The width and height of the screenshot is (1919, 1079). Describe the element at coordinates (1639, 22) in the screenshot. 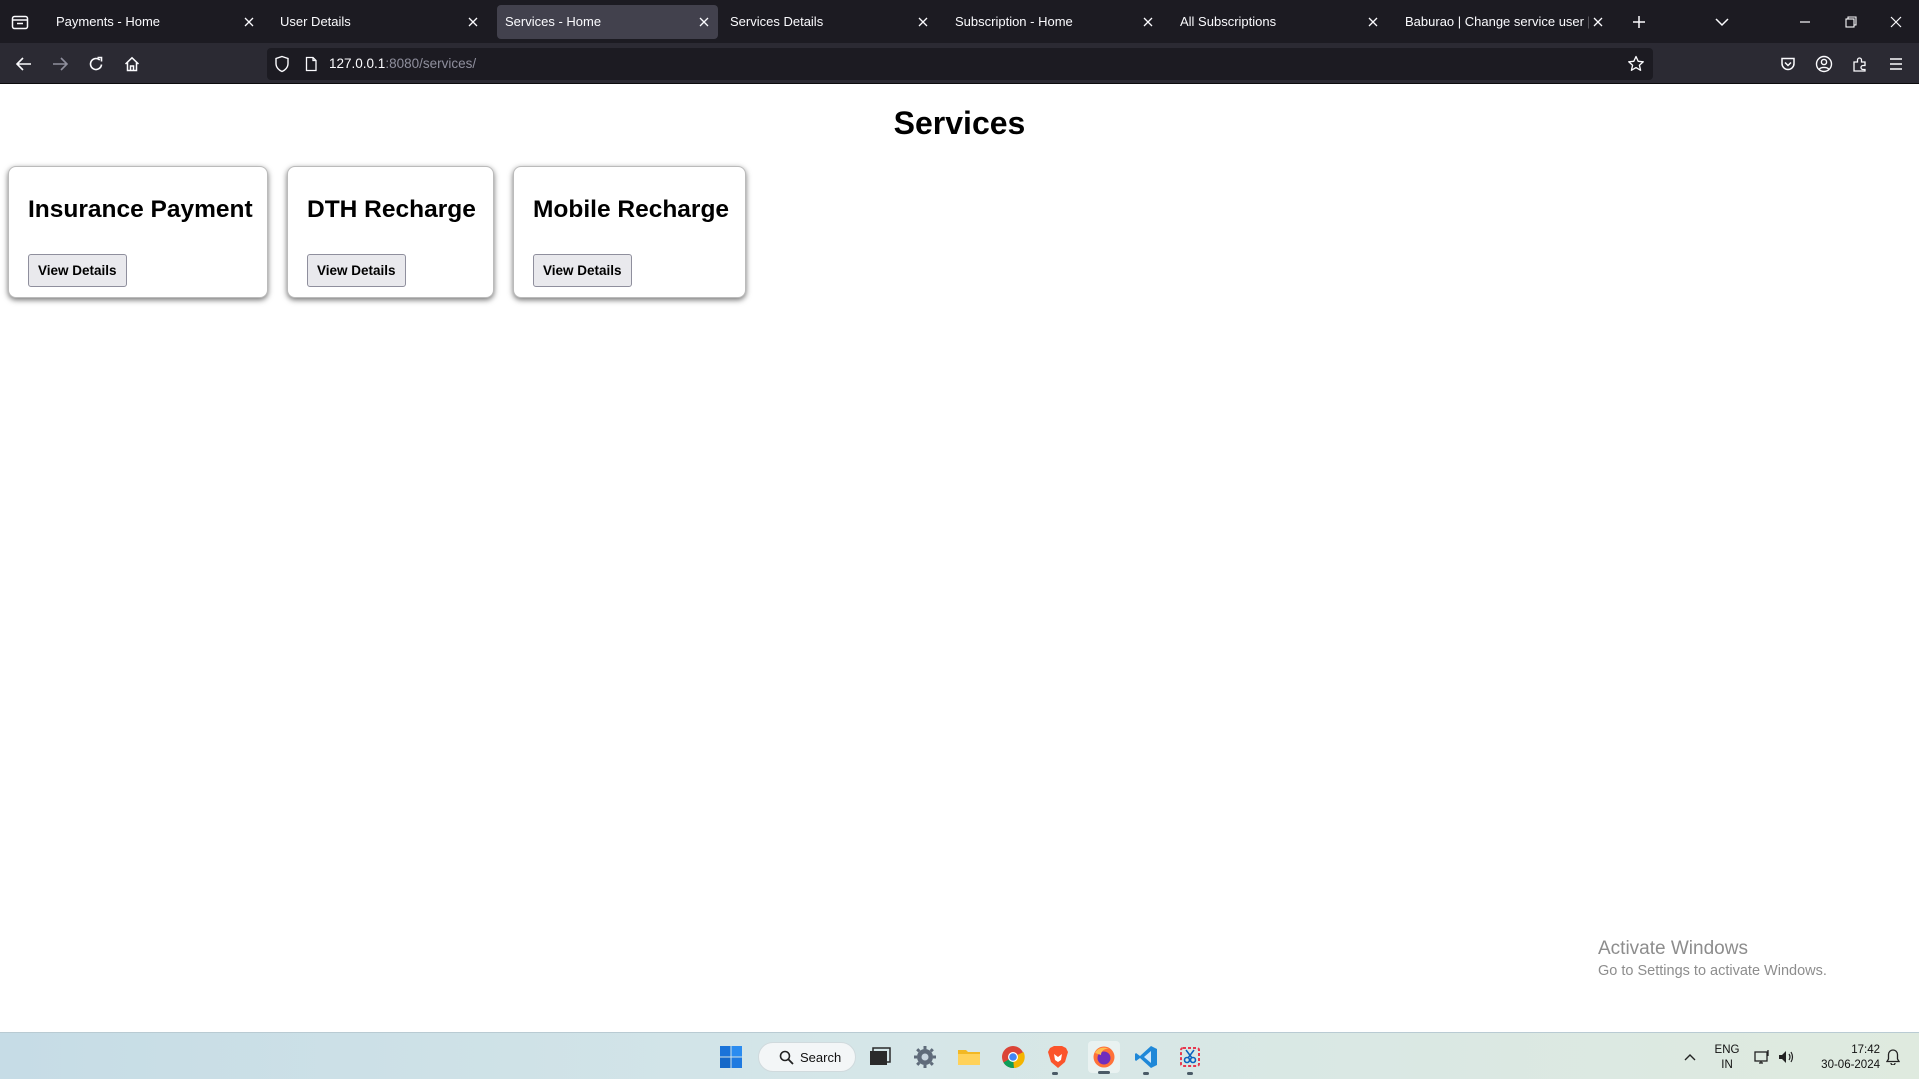

I see `new-tab-button` at that location.